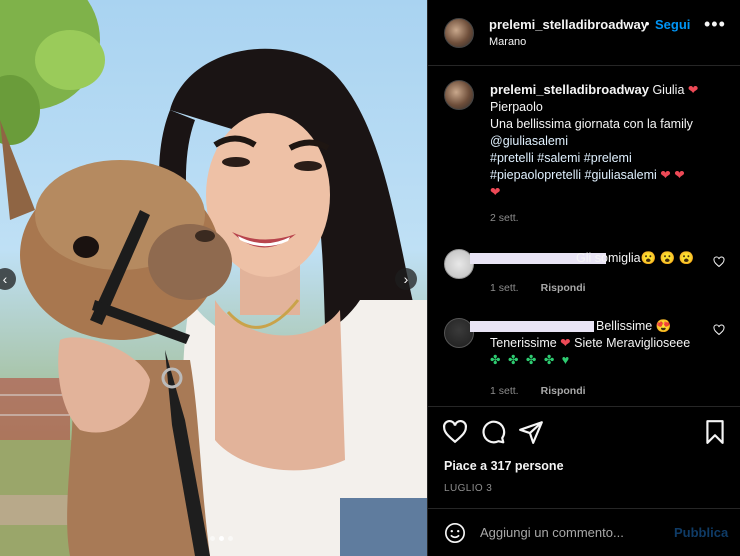 This screenshot has height=556, width=740. I want to click on caption-hashtags-2: #piepaolopretelli #giuliasalemi, so click(575, 175).